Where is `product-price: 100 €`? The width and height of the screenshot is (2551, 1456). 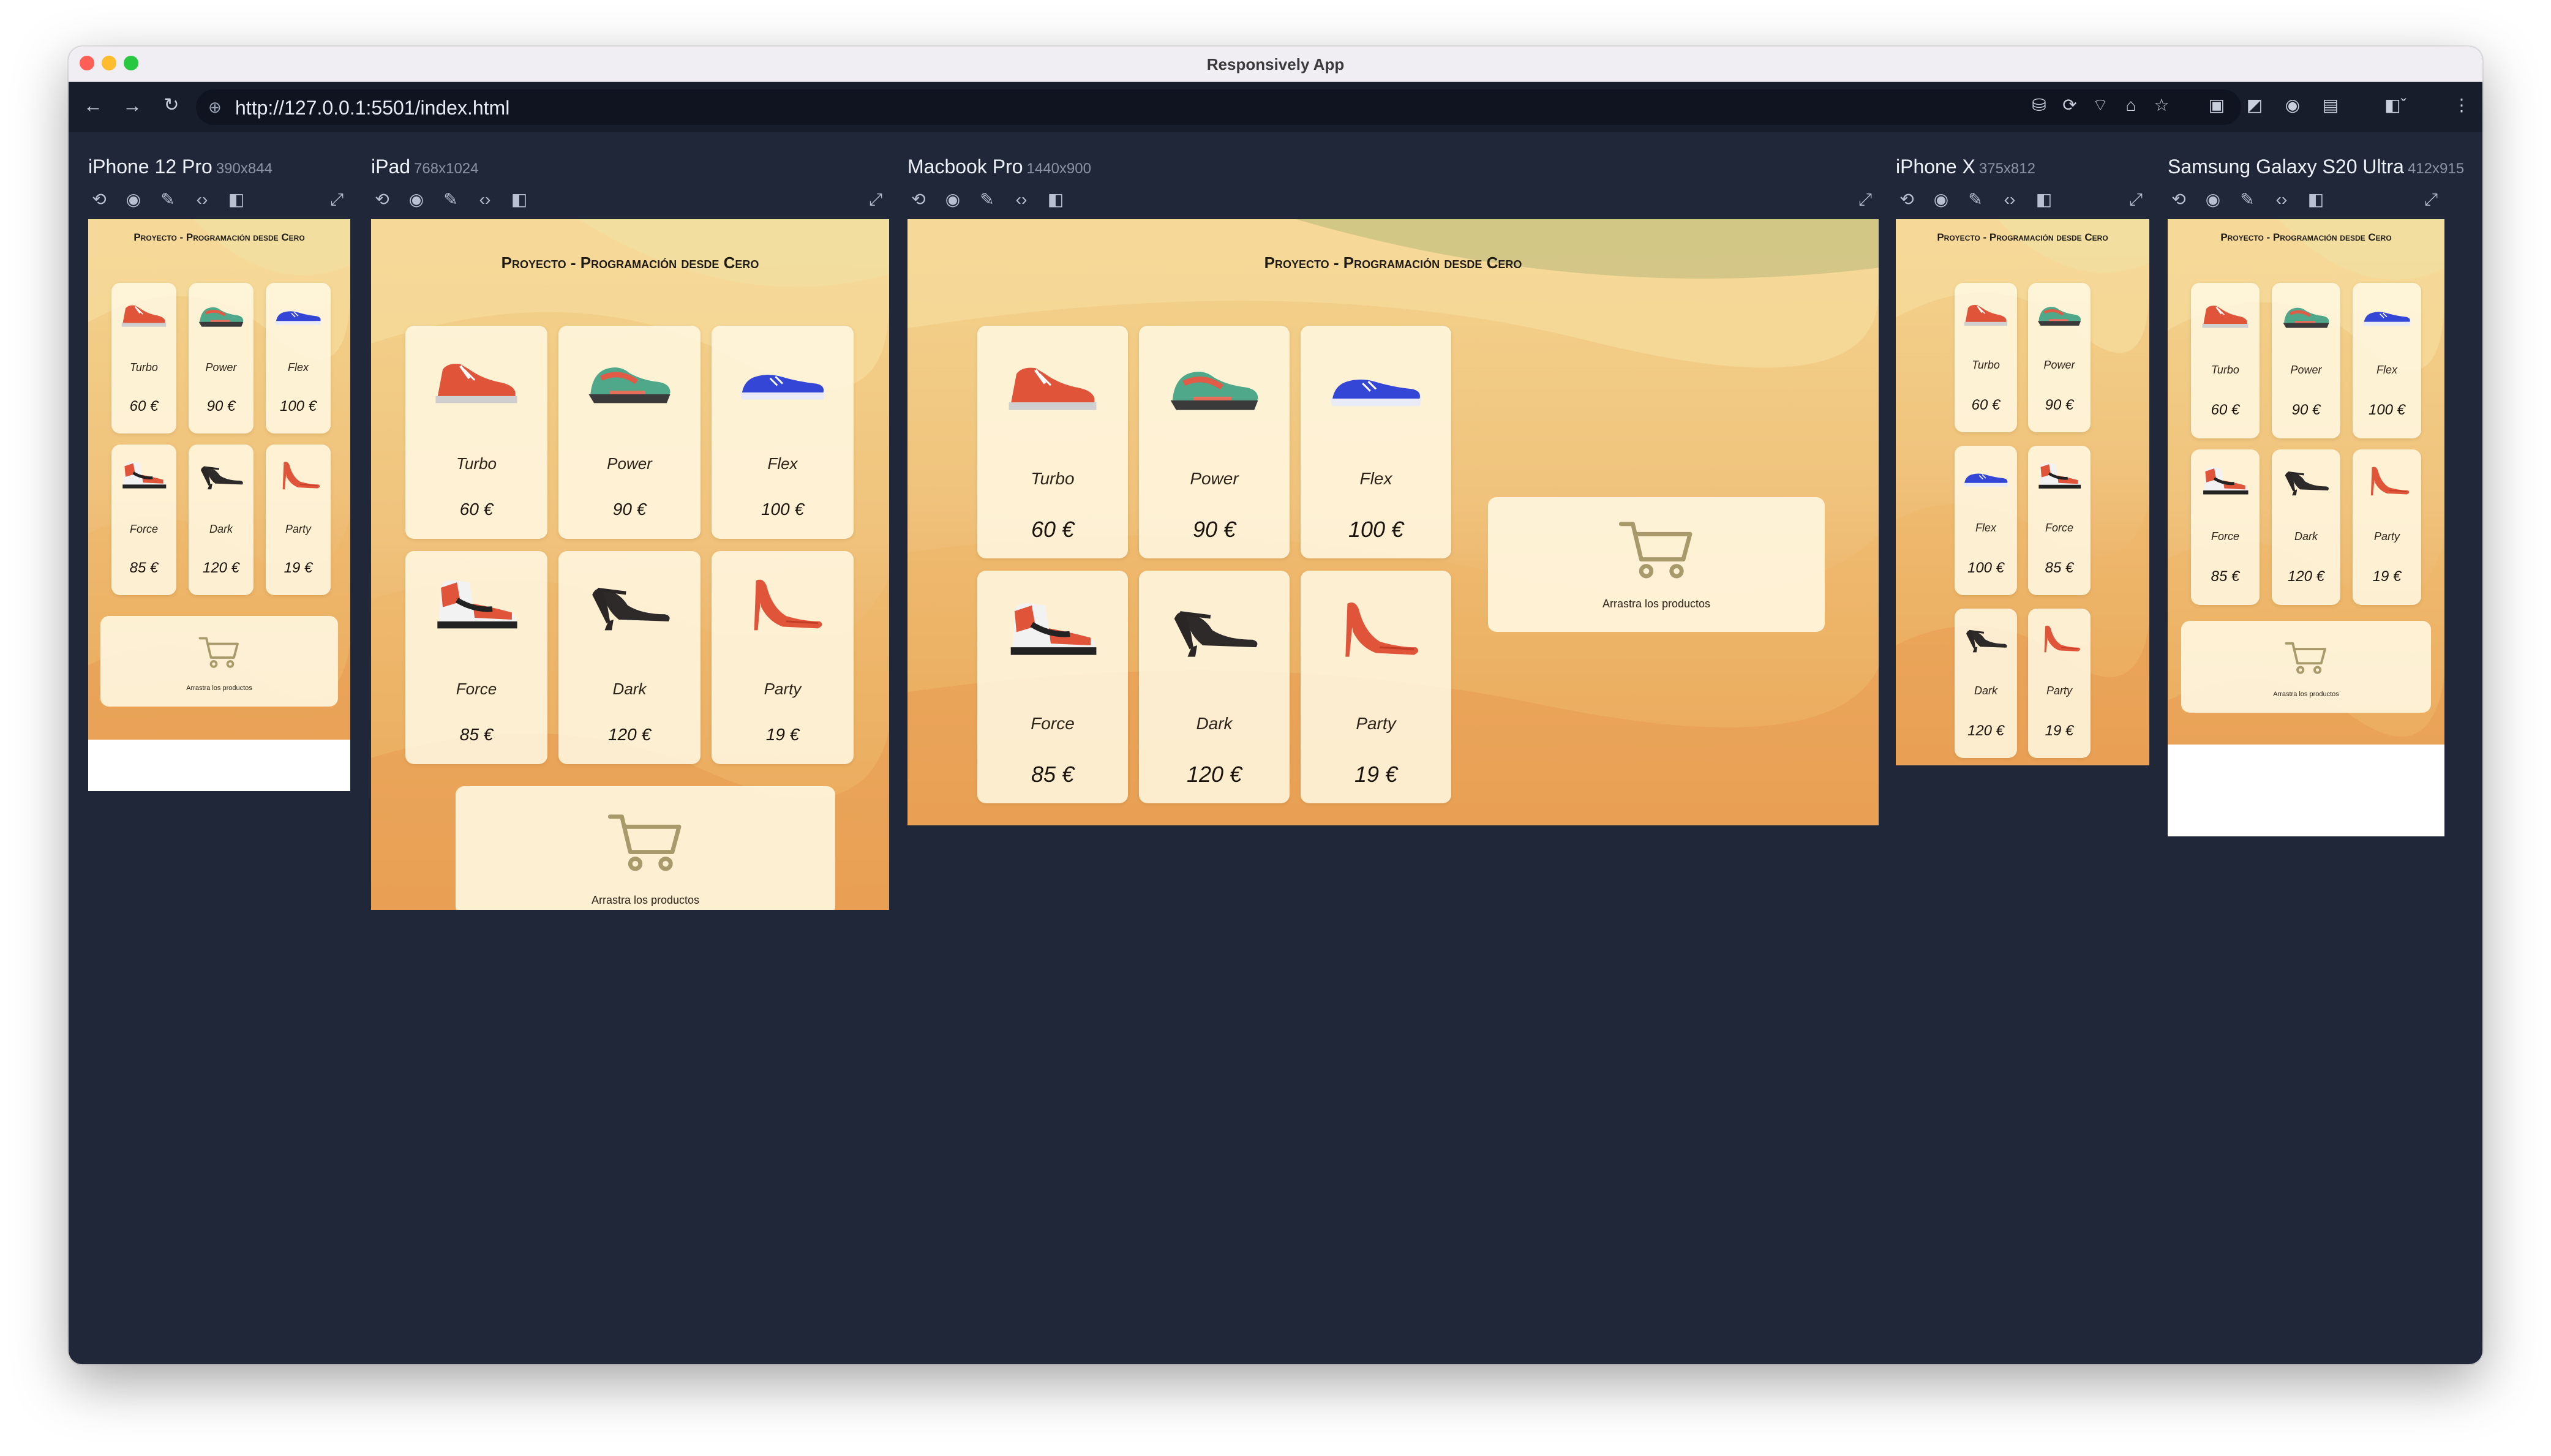 product-price: 100 € is located at coordinates (1376, 529).